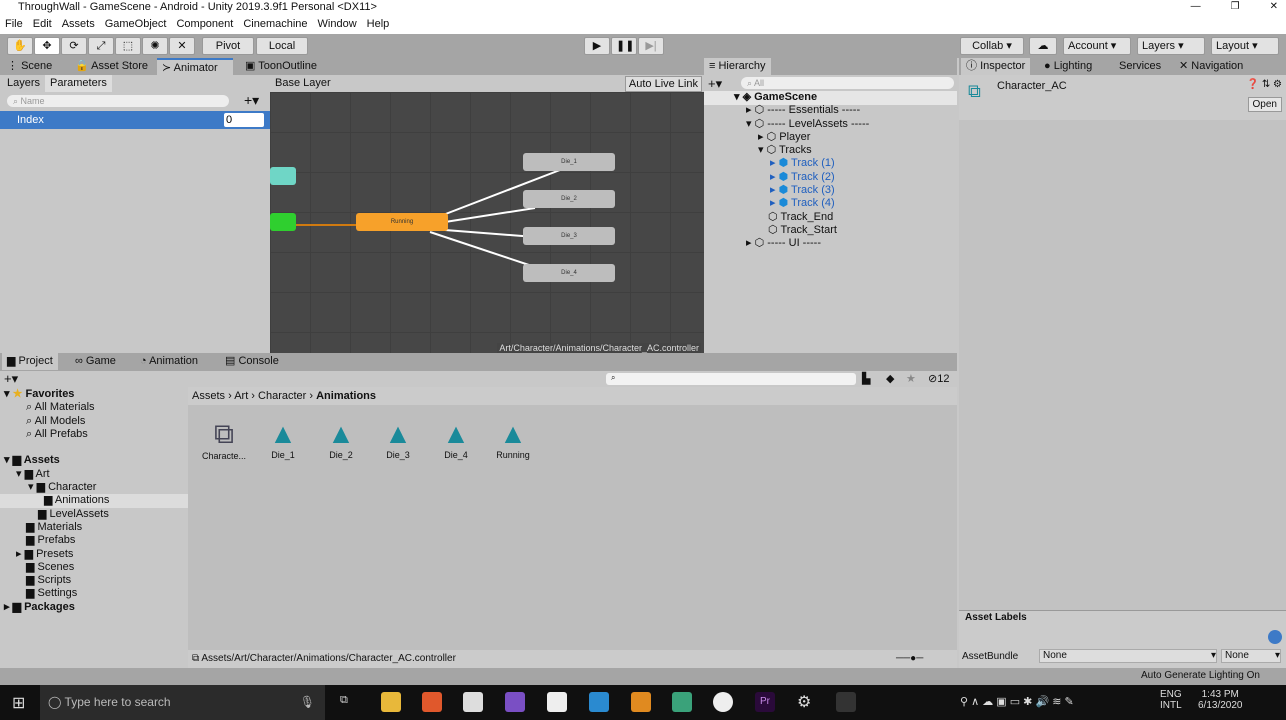 Image resolution: width=1286 pixels, height=720 pixels. Describe the element at coordinates (890, 378) in the screenshot. I see `search-by-label-icon: ◆` at that location.